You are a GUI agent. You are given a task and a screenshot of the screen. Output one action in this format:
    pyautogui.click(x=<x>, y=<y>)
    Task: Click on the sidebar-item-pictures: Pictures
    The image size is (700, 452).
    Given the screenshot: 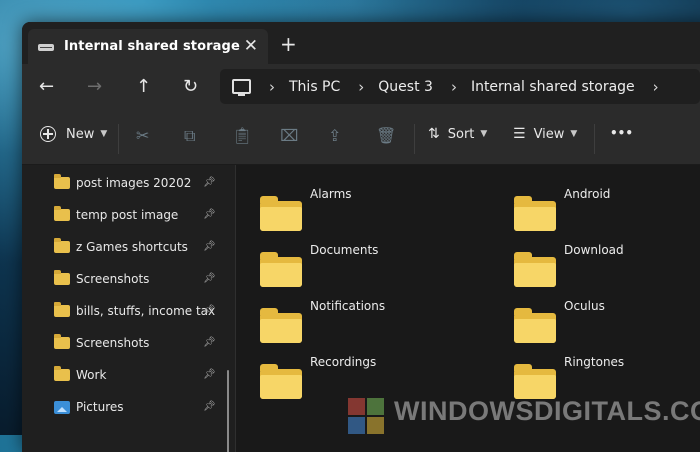 What is the action you would take?
    pyautogui.click(x=89, y=407)
    